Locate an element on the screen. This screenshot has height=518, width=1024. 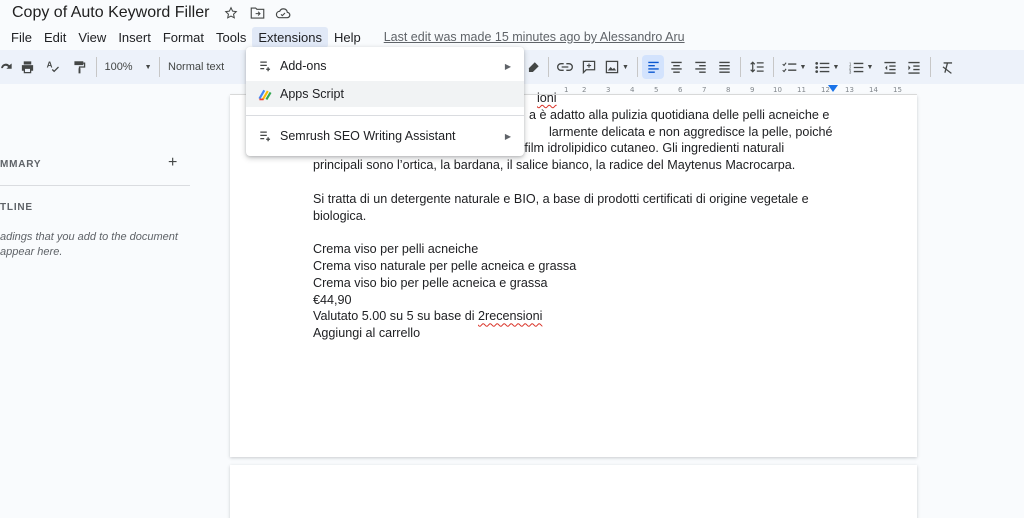
bulleted-list-icon: ▼ is located at coordinates (827, 67).